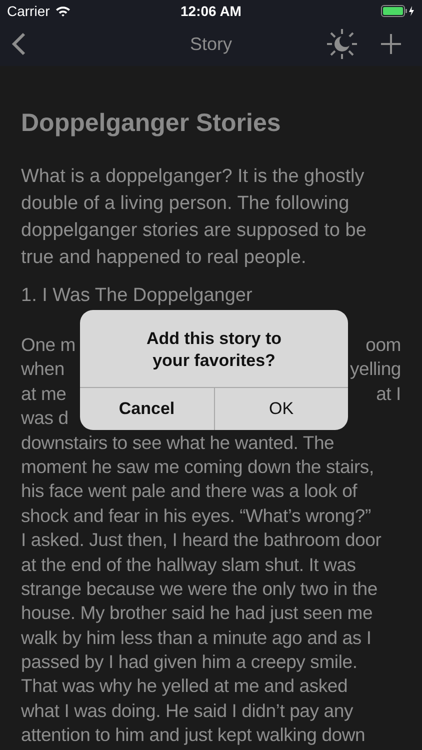 Image resolution: width=422 pixels, height=750 pixels. Describe the element at coordinates (62, 11) in the screenshot. I see `wifi-icon` at that location.